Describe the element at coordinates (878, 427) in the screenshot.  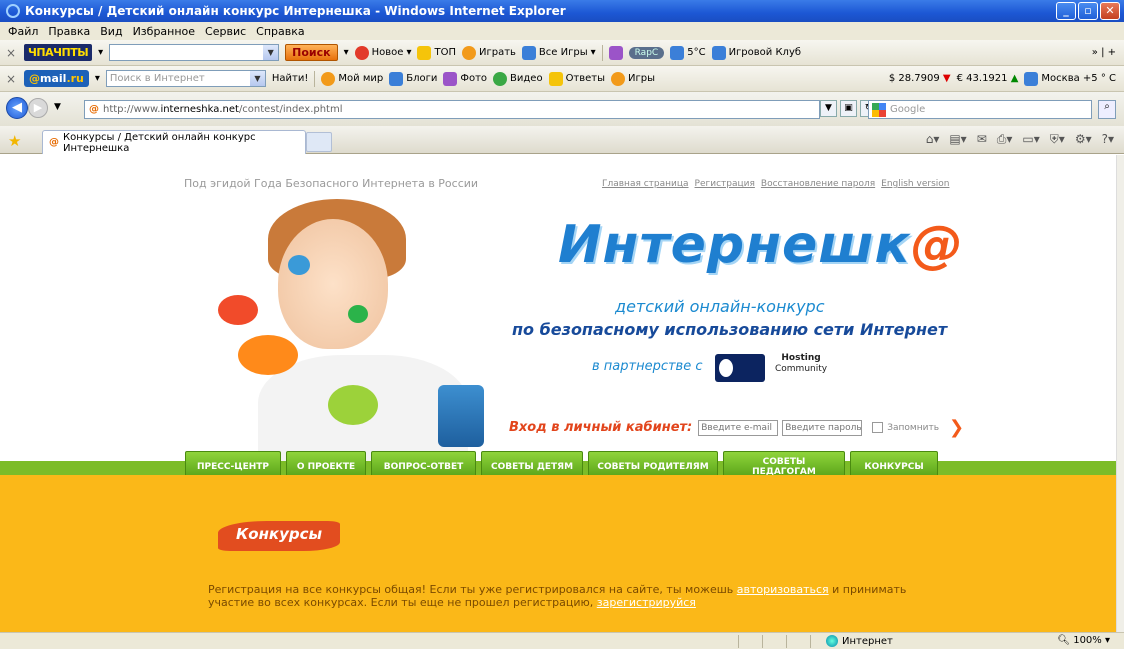
I see `remember-checkbox` at that location.